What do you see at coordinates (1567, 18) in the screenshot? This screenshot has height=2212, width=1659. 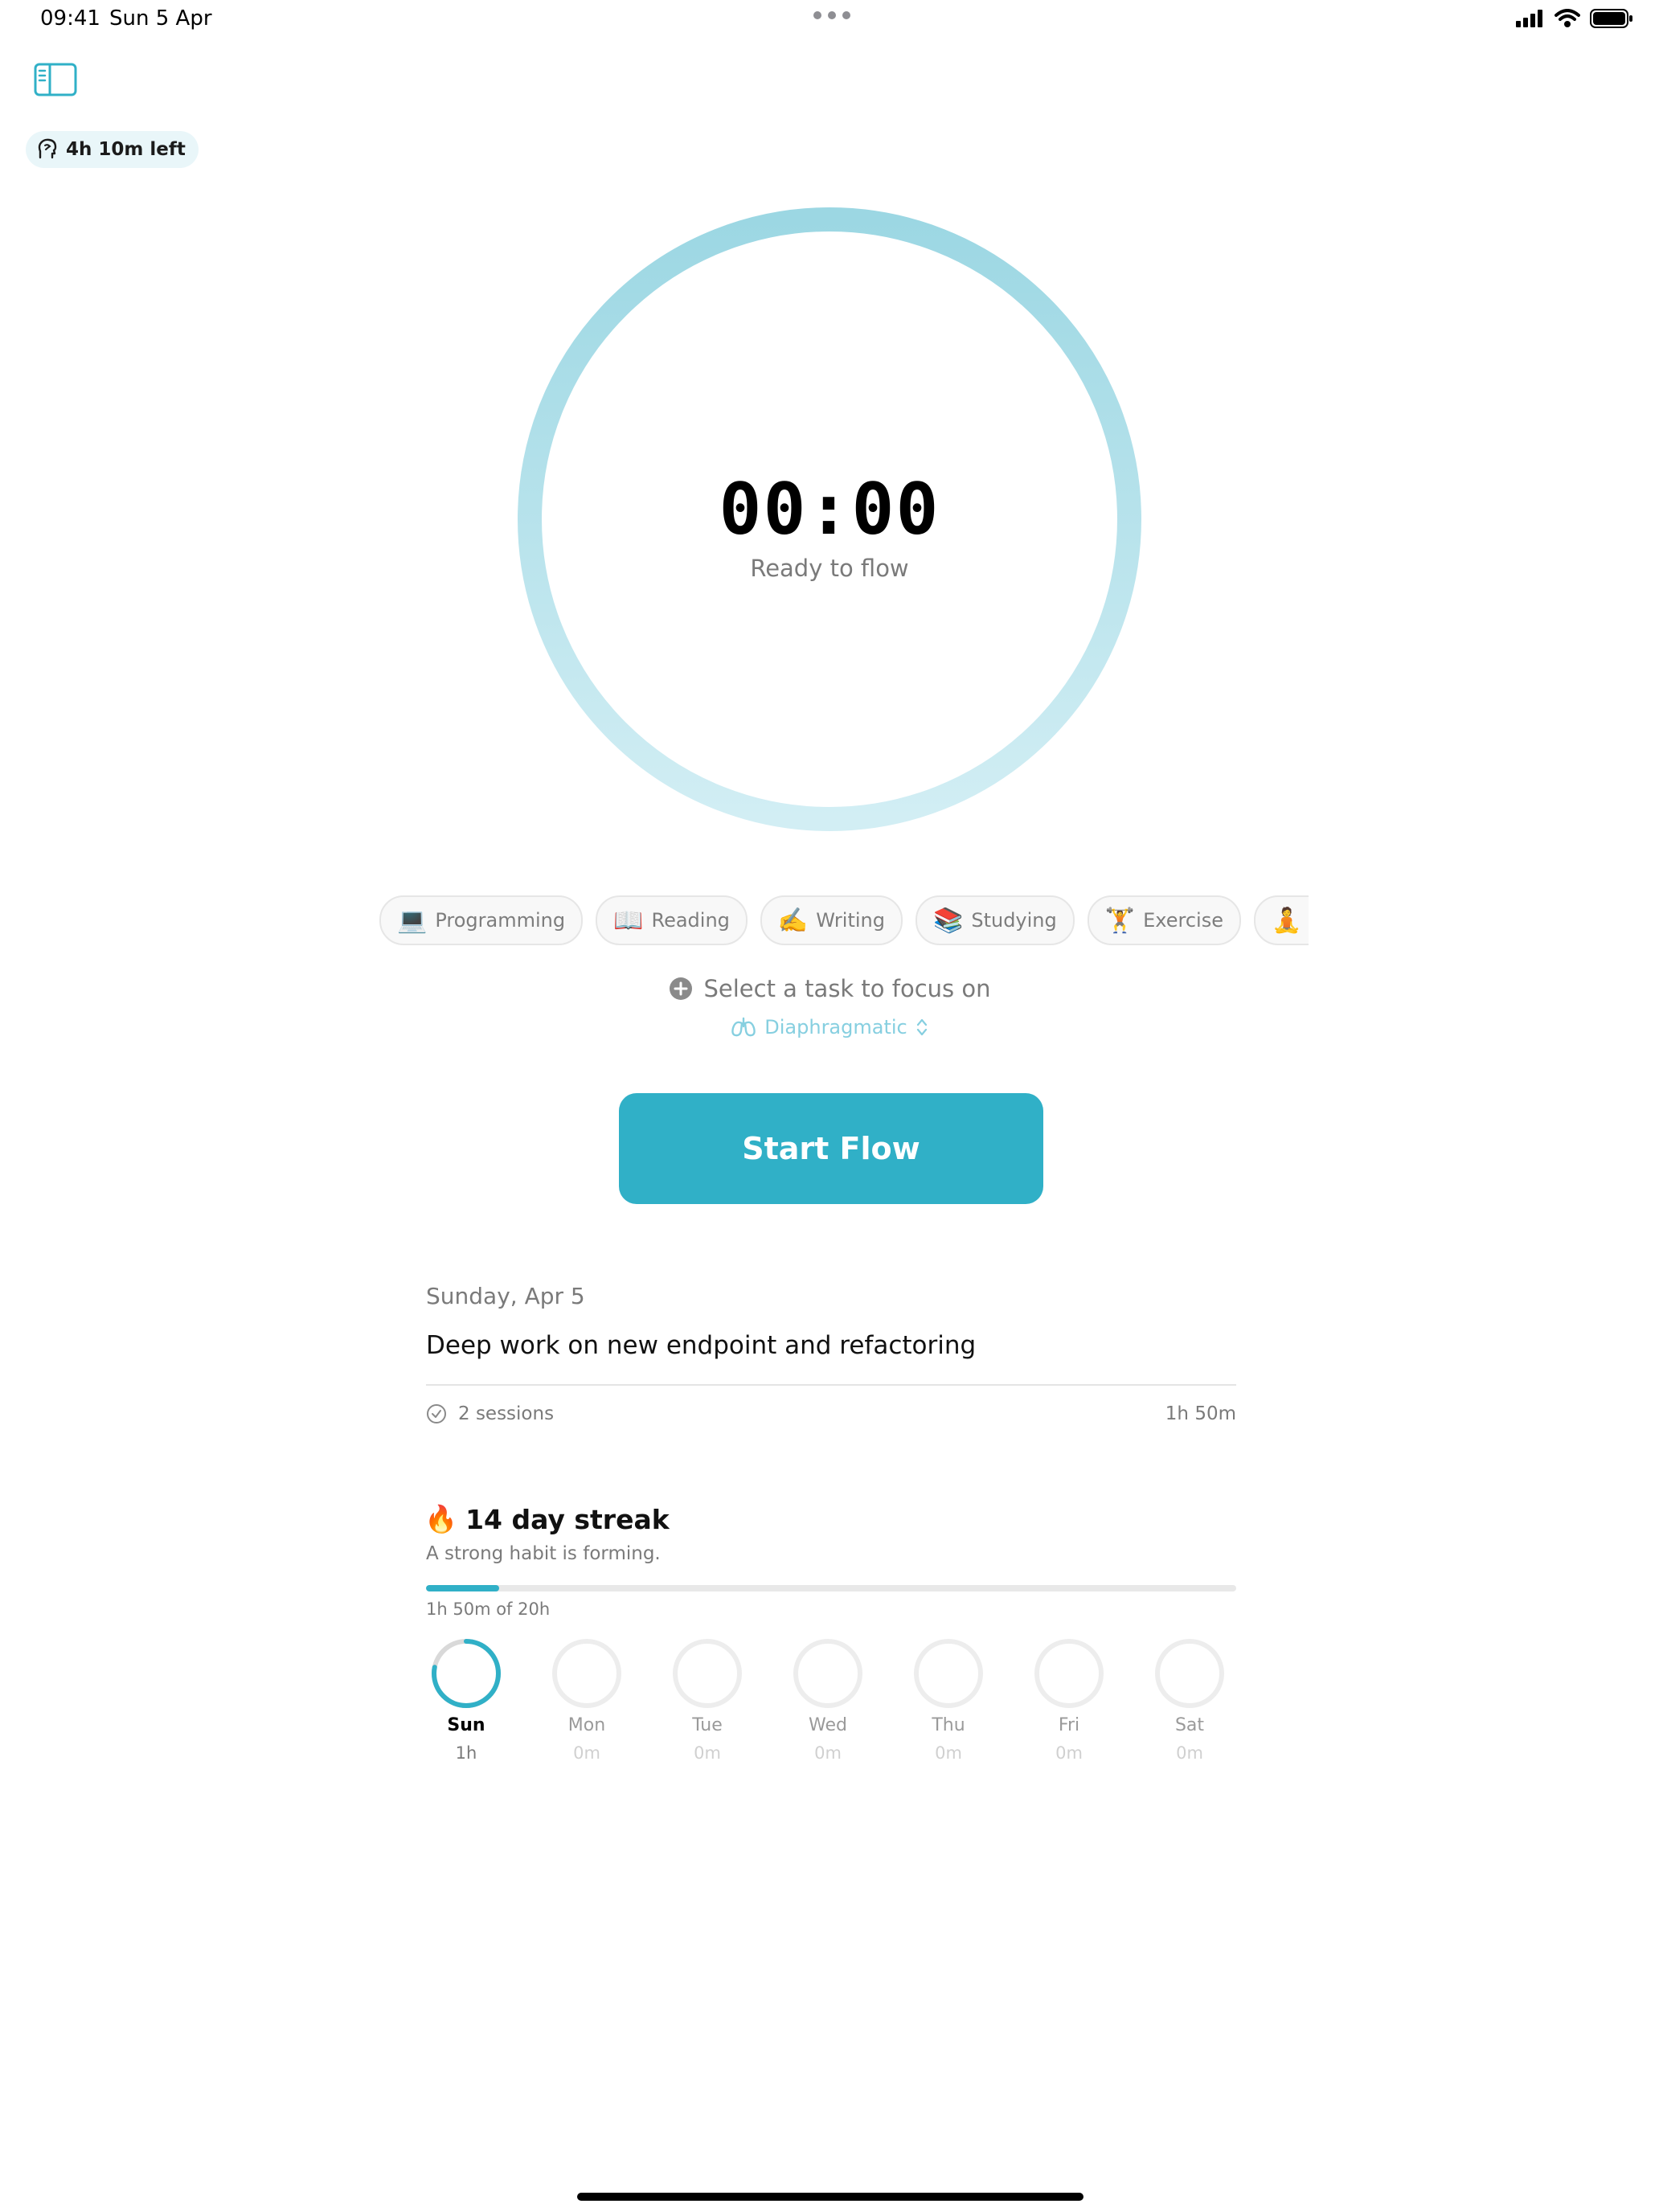 I see `wifi-icon` at bounding box center [1567, 18].